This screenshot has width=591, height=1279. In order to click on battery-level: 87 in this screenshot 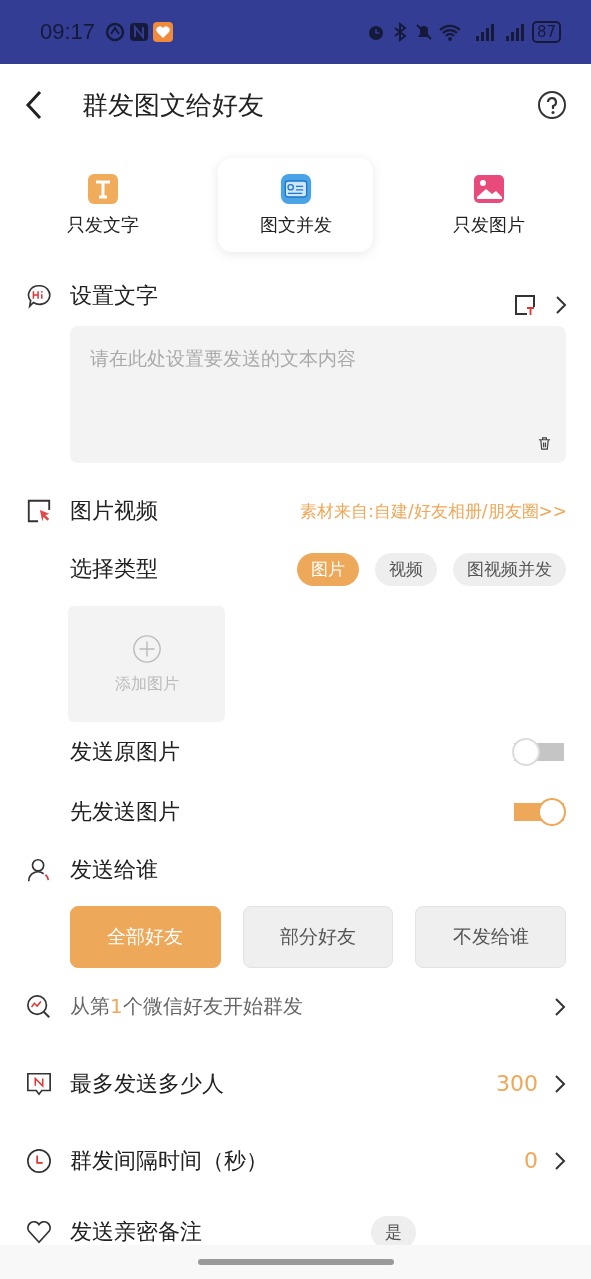, I will do `click(546, 32)`.